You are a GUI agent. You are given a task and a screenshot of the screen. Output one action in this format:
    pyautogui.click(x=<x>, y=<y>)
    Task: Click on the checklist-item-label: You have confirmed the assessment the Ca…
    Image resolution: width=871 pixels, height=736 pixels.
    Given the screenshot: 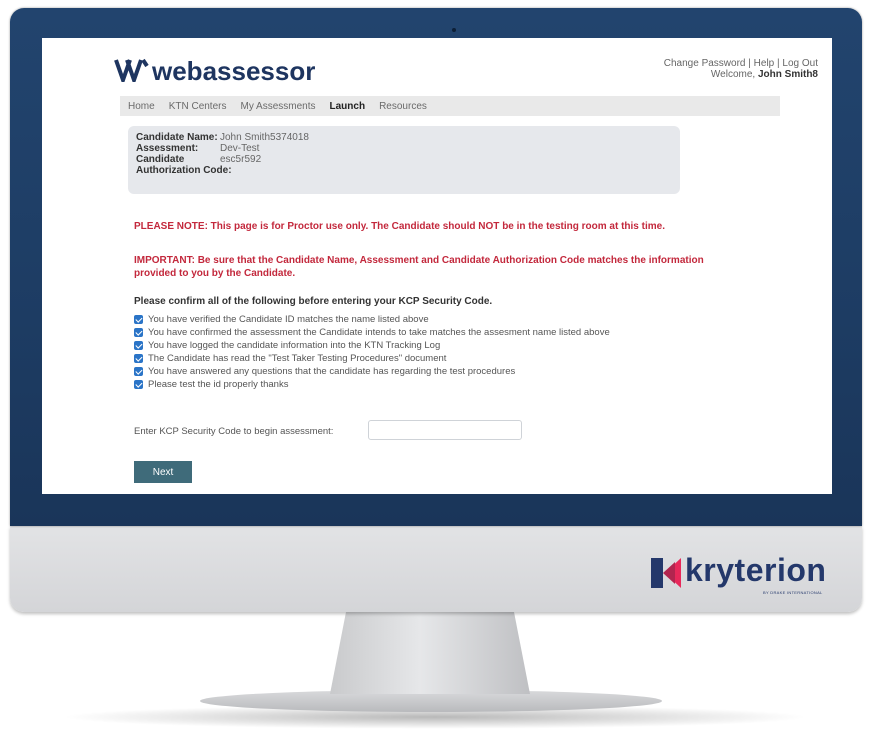 What is the action you would take?
    pyautogui.click(x=379, y=332)
    